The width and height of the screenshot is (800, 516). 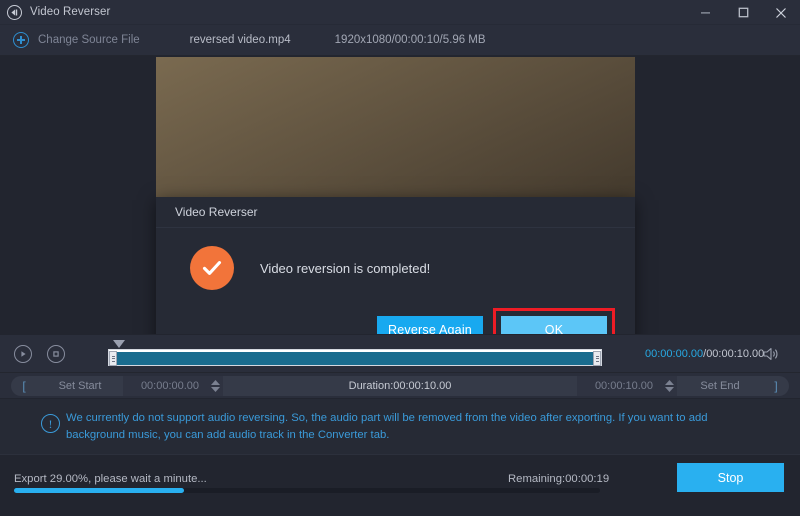 I want to click on time-display: 00:00:00.00 / 00:00:10.00, so click(x=704, y=354).